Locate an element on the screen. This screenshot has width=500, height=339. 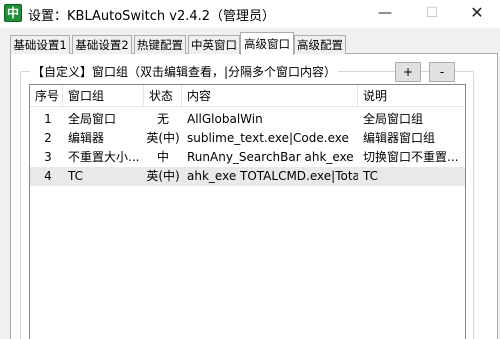
header-content: 内容 is located at coordinates (270, 96).